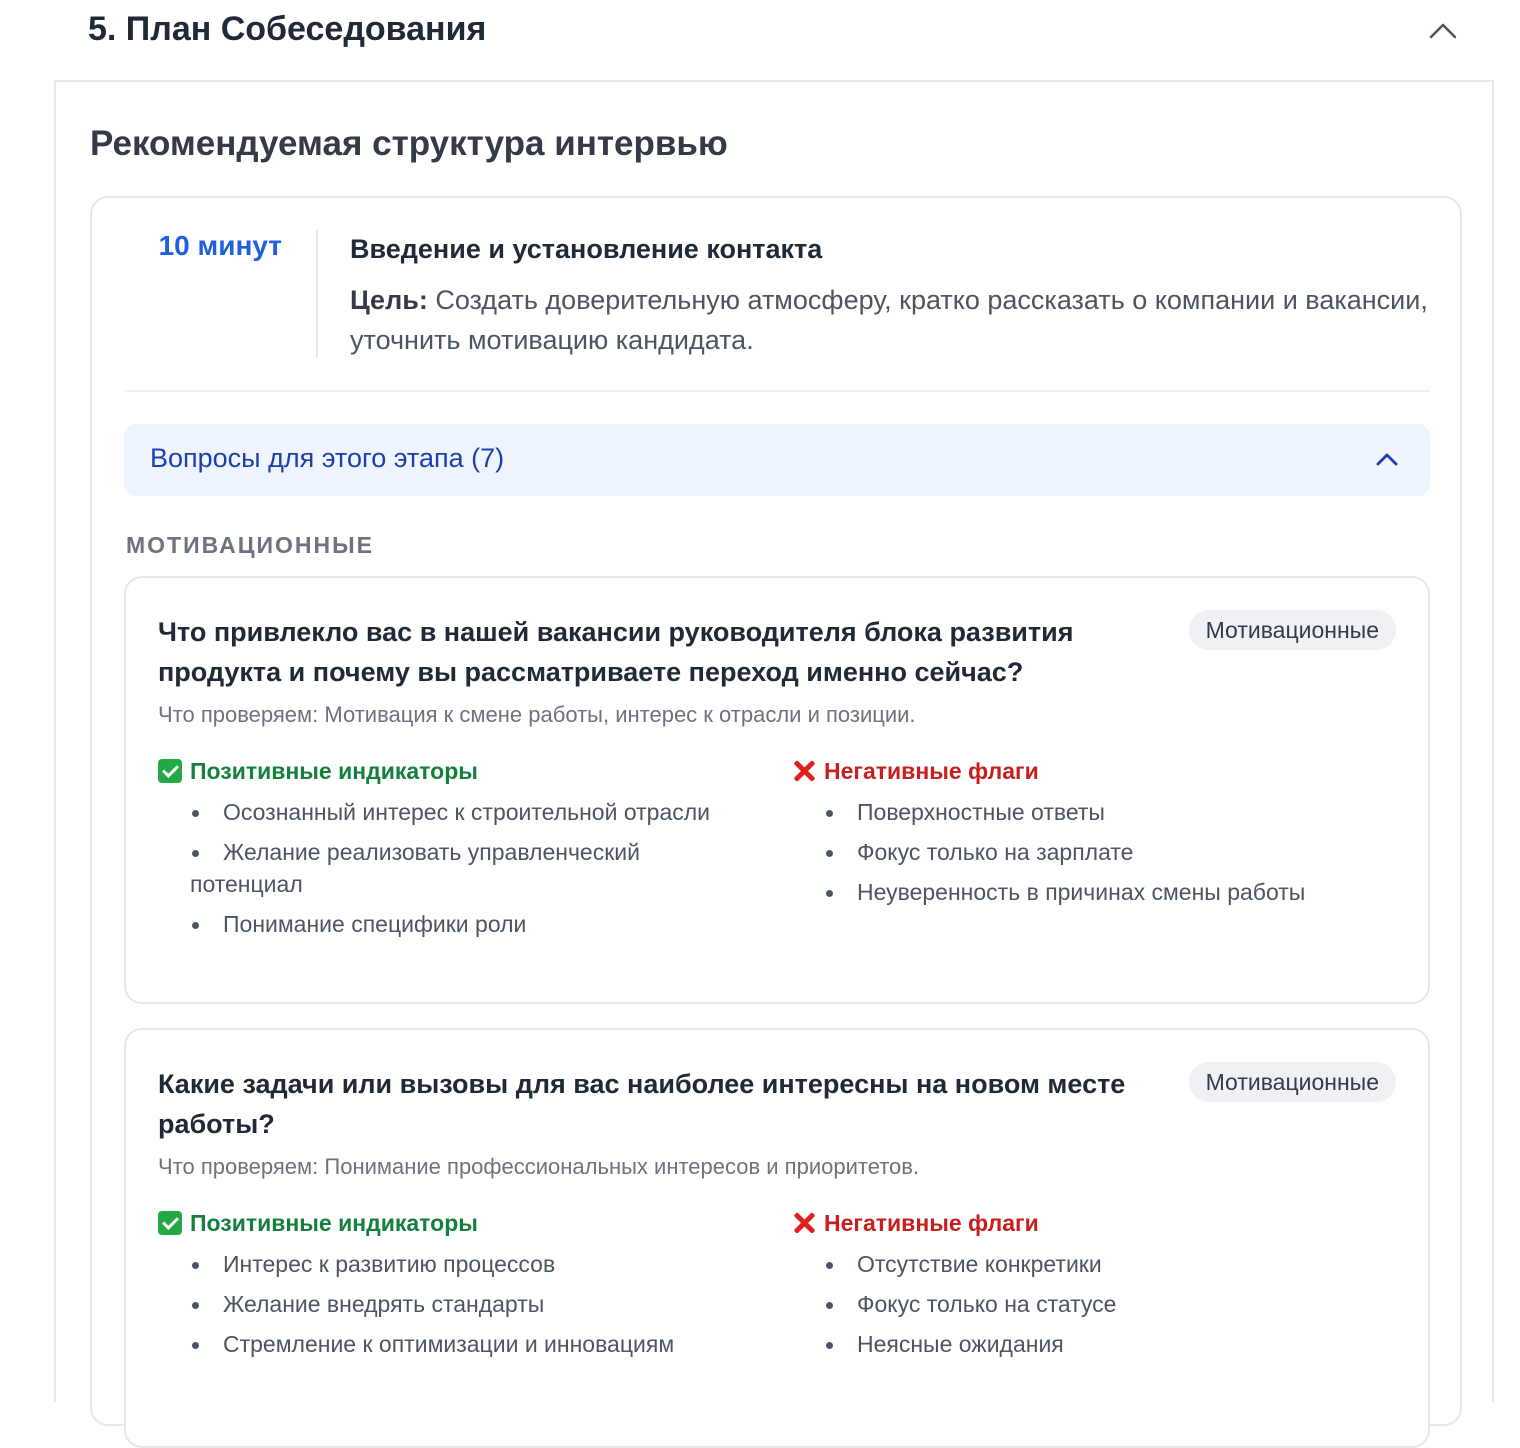 The image size is (1520, 1448). What do you see at coordinates (448, 1344) in the screenshot?
I see `list-item: Стремление к оптимизации и инновациям` at bounding box center [448, 1344].